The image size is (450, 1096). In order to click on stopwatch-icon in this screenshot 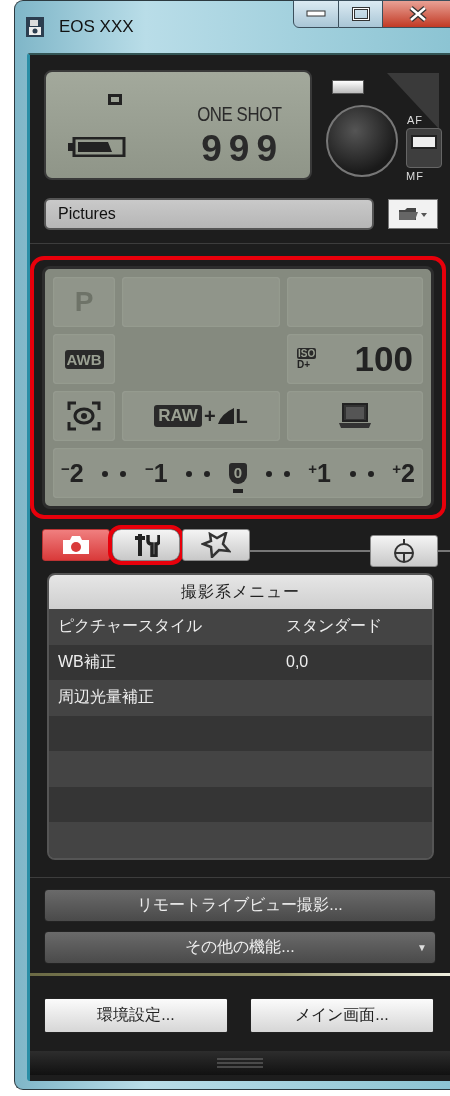, I will do `click(404, 551)`.